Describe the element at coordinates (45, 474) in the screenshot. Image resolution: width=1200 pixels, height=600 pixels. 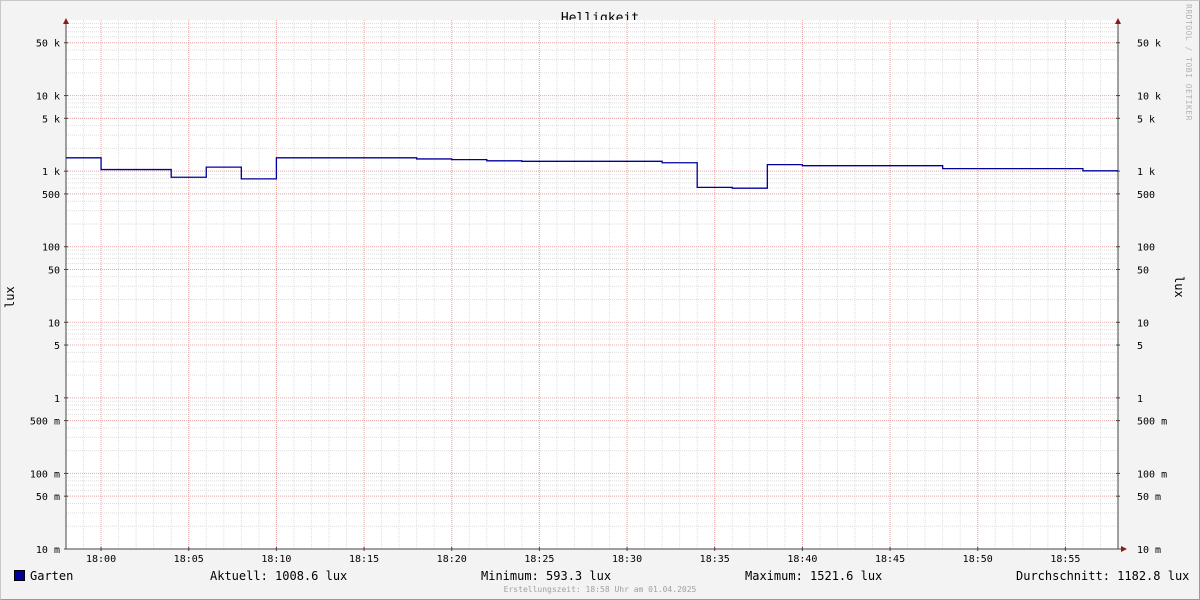
I see `y-tick-label-left: 100 m` at that location.